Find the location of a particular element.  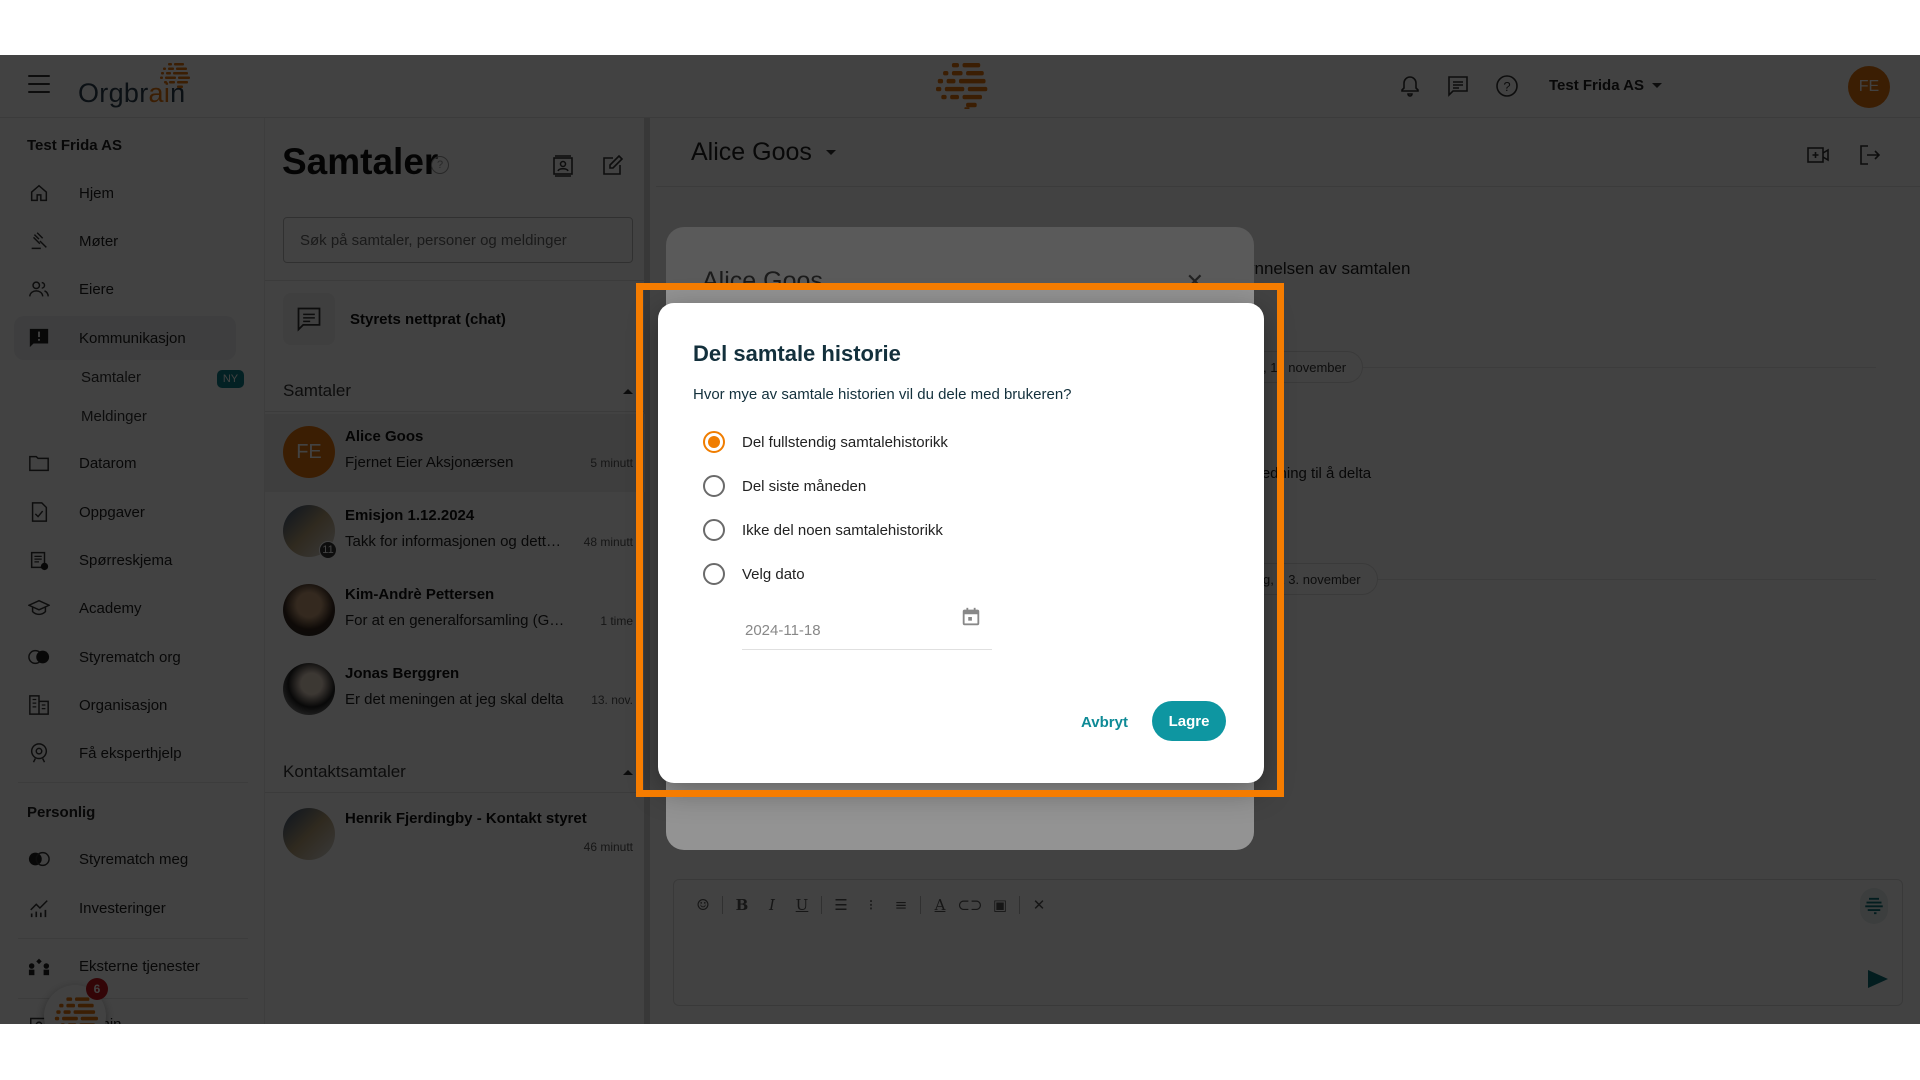

date-field is located at coordinates (867, 628).